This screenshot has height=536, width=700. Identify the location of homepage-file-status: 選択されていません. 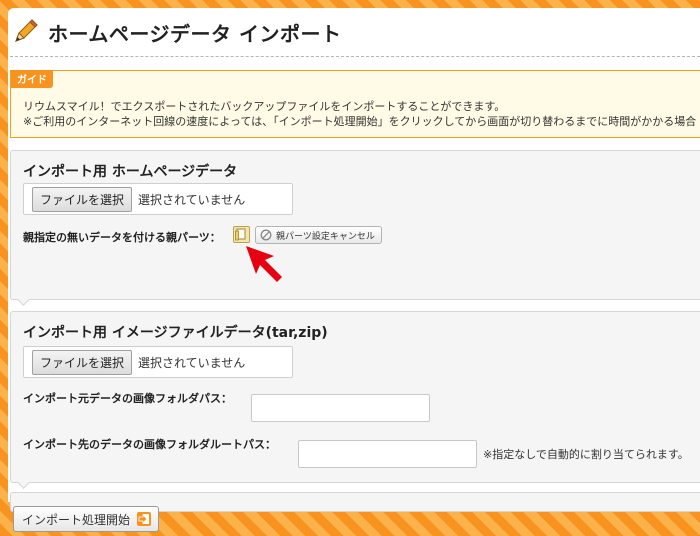
(192, 199).